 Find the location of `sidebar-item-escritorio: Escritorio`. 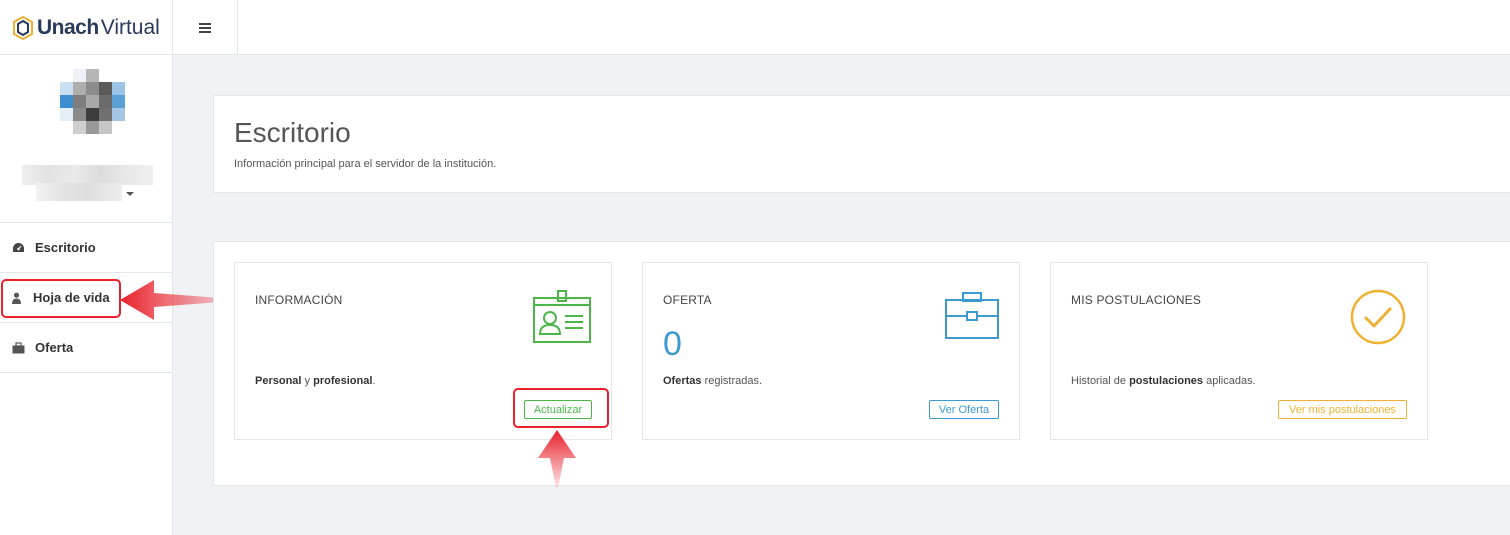

sidebar-item-escritorio: Escritorio is located at coordinates (86, 248).